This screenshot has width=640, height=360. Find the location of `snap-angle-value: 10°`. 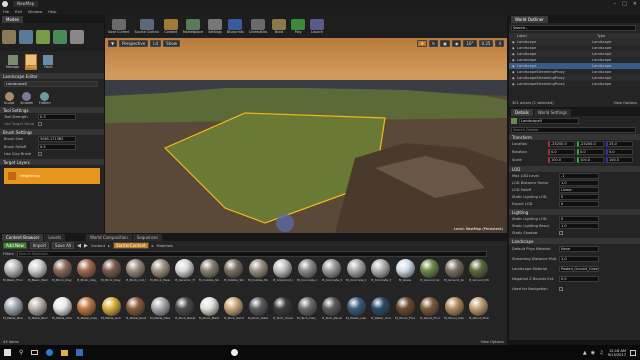

snap-angle-value: 10° is located at coordinates (470, 43).